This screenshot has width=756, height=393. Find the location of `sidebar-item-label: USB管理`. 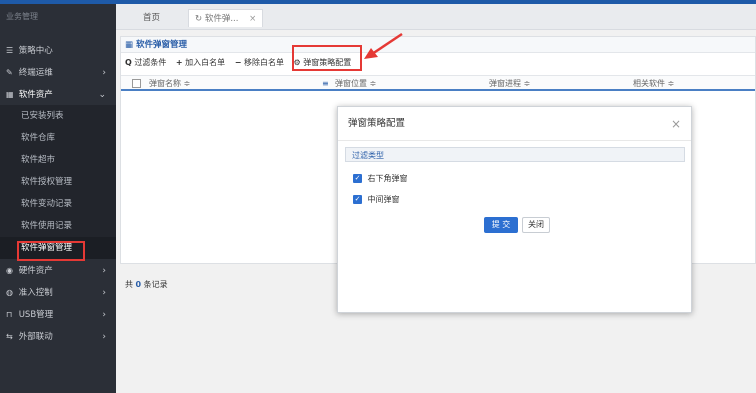

sidebar-item-label: USB管理 is located at coordinates (36, 315).